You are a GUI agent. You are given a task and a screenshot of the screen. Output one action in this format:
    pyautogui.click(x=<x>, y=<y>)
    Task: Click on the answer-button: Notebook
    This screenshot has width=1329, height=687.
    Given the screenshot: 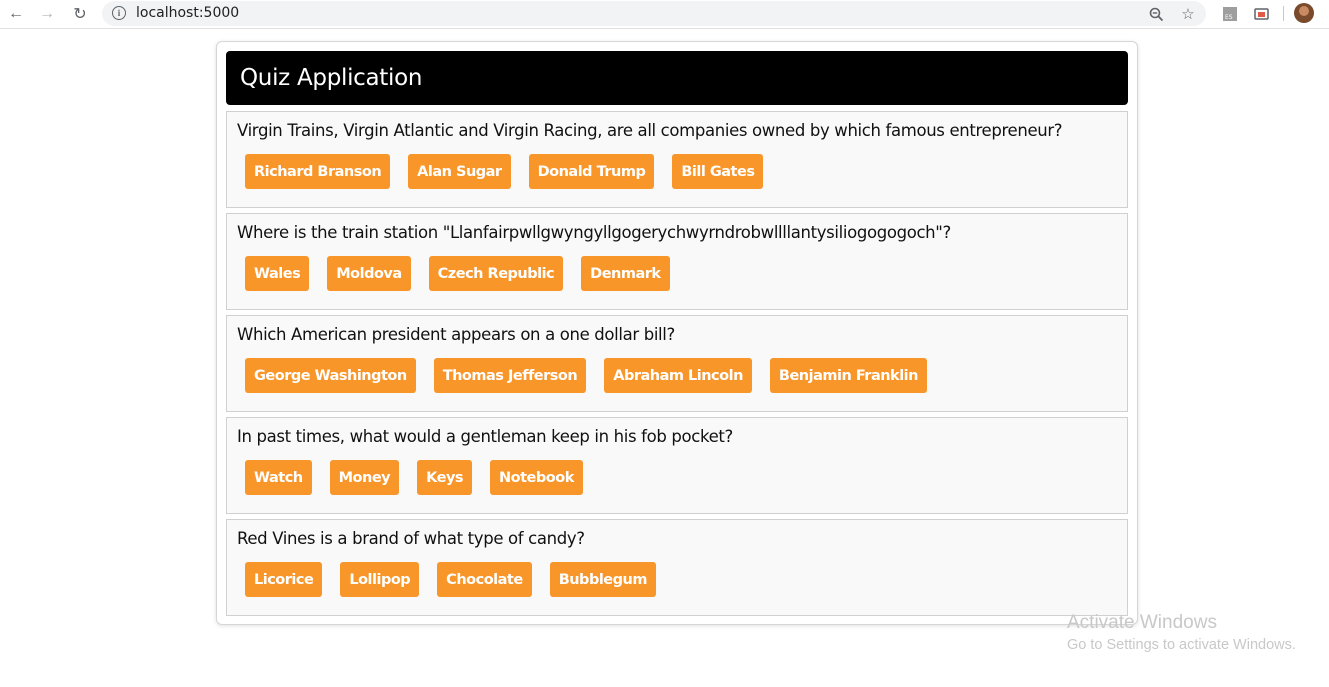 What is the action you would take?
    pyautogui.click(x=536, y=477)
    